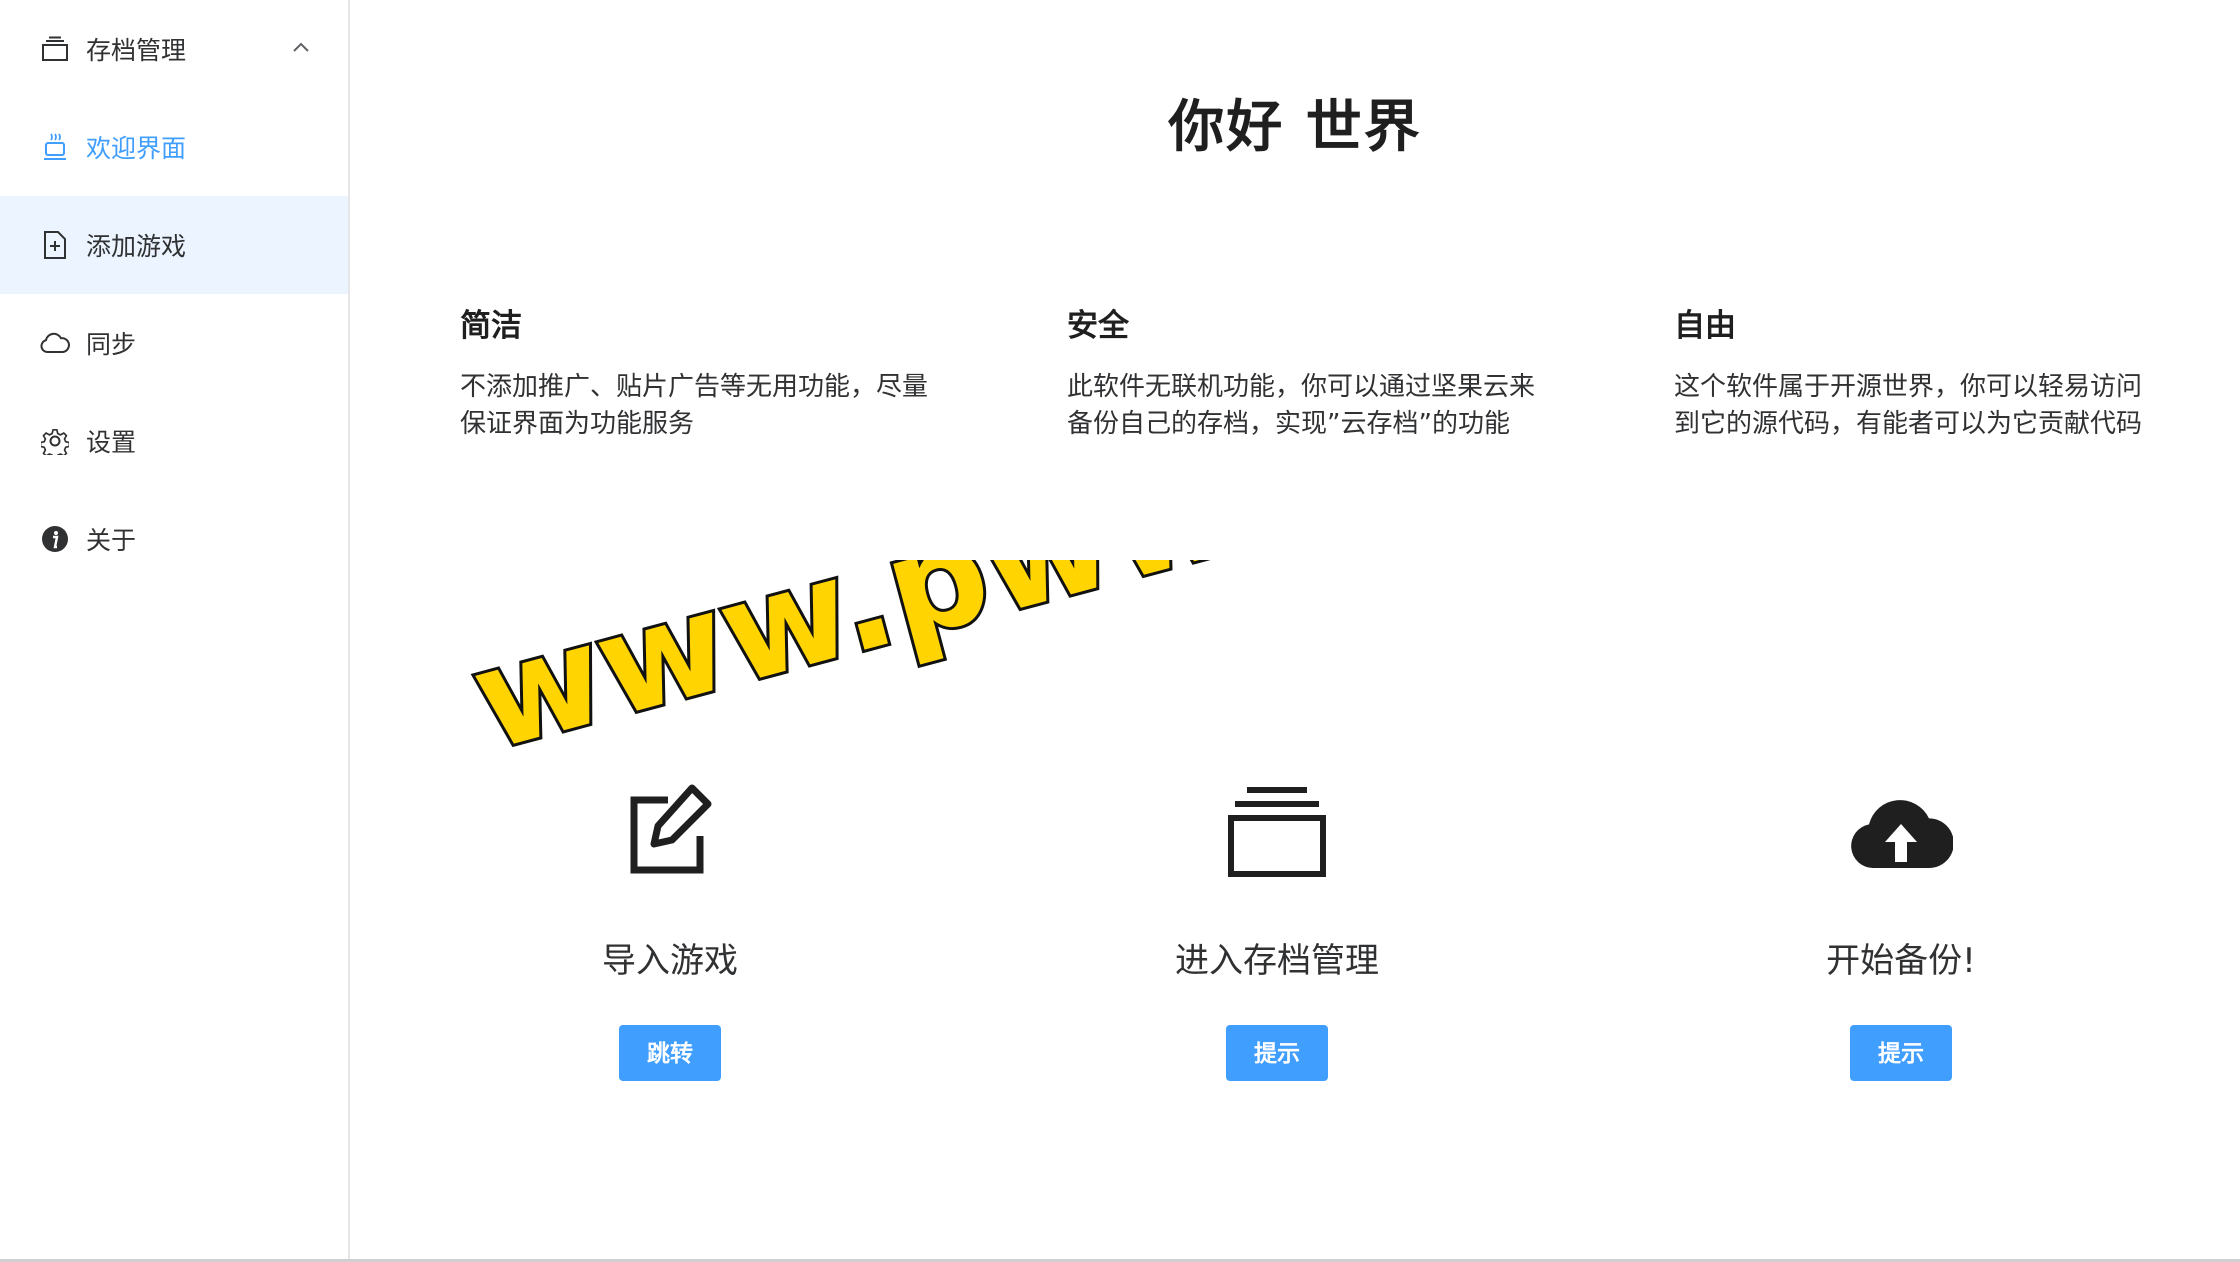 This screenshot has height=1262, width=2240. I want to click on coffee-icon, so click(55, 147).